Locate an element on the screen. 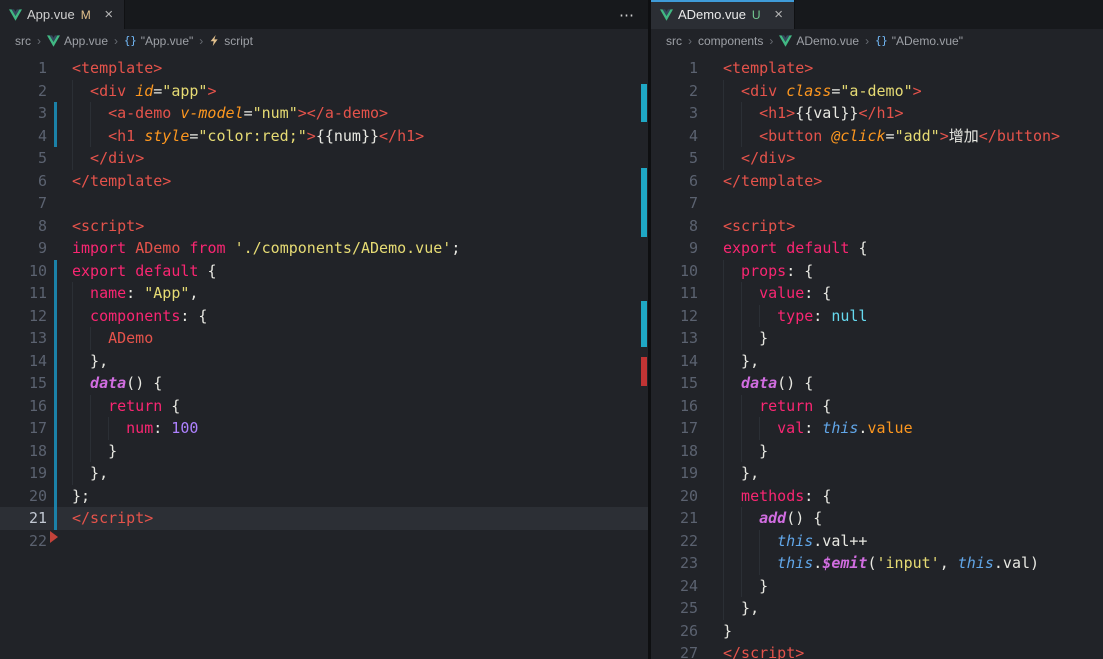 The height and width of the screenshot is (659, 1103). line-number: 23 is located at coordinates (674, 563).